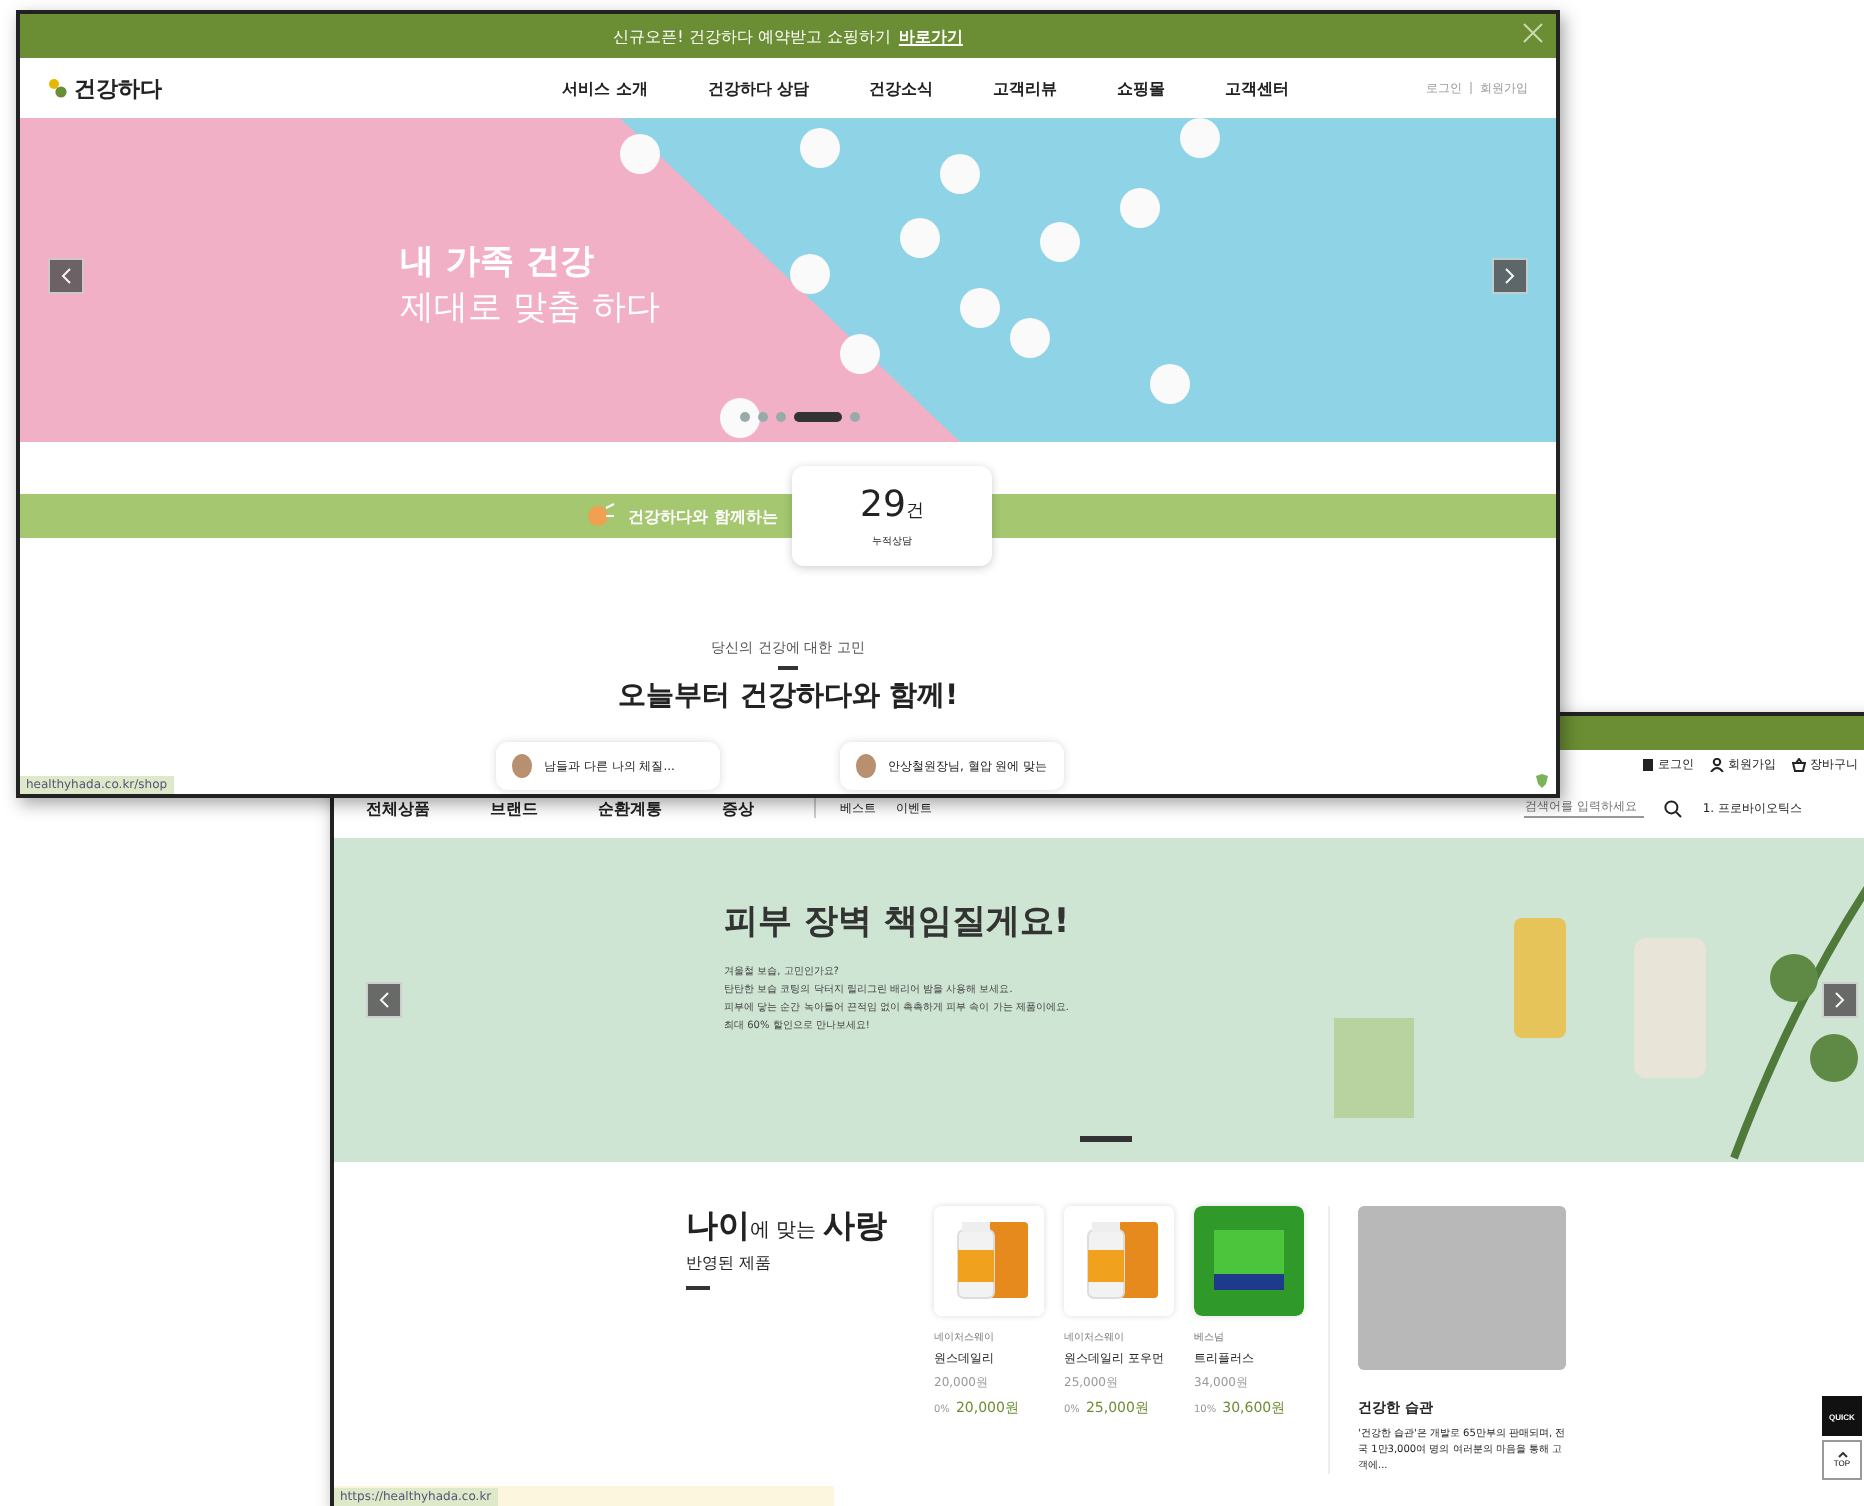  What do you see at coordinates (600, 516) in the screenshot?
I see `megaphone-icon` at bounding box center [600, 516].